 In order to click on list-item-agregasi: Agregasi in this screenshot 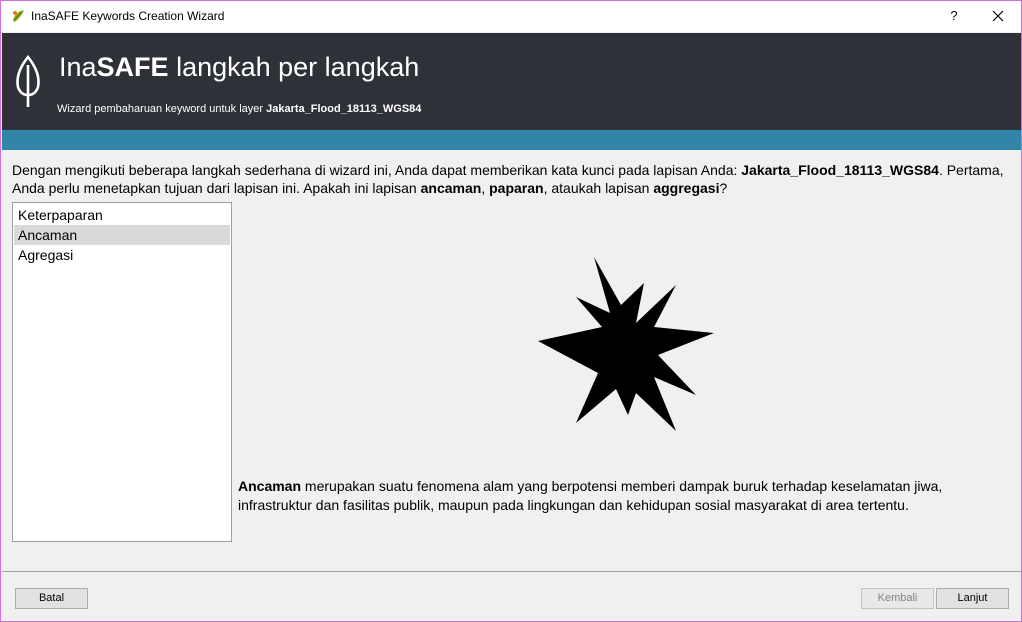, I will do `click(122, 255)`.